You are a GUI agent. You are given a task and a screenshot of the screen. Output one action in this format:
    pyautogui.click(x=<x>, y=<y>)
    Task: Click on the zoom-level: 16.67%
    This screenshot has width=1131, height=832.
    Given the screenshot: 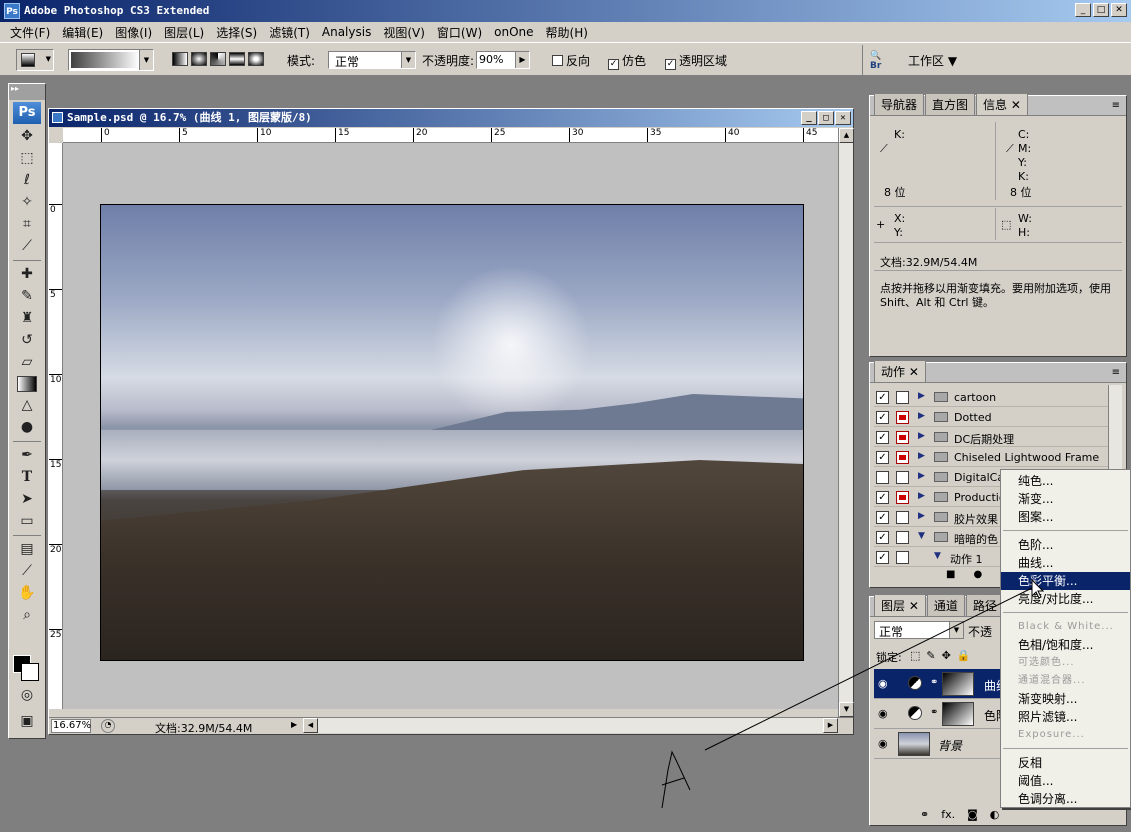 What is the action you would take?
    pyautogui.click(x=71, y=726)
    